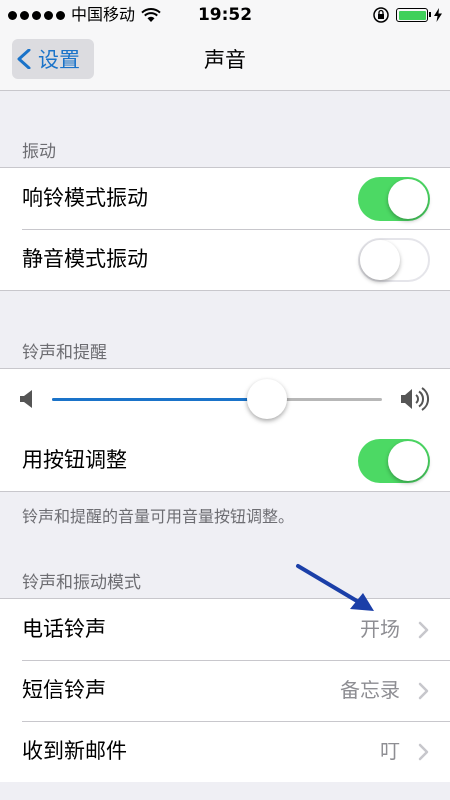 This screenshot has width=450, height=800. What do you see at coordinates (415, 399) in the screenshot?
I see `volume-high-icon` at bounding box center [415, 399].